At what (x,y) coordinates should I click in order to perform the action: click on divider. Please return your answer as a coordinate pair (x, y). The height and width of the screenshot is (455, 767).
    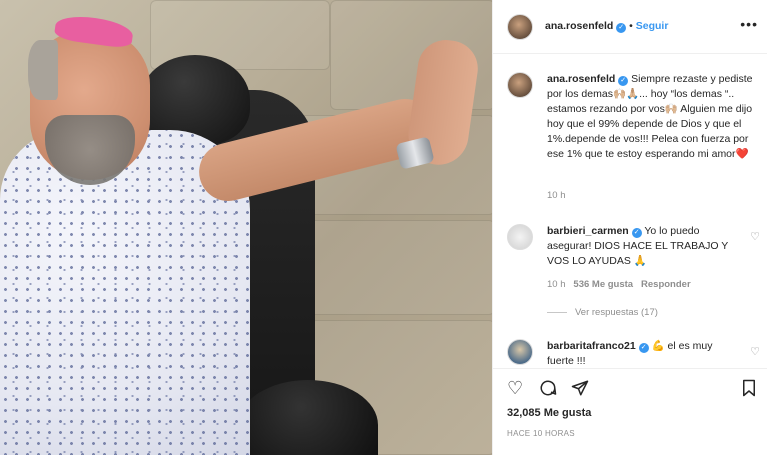
    Looking at the image, I should click on (557, 312).